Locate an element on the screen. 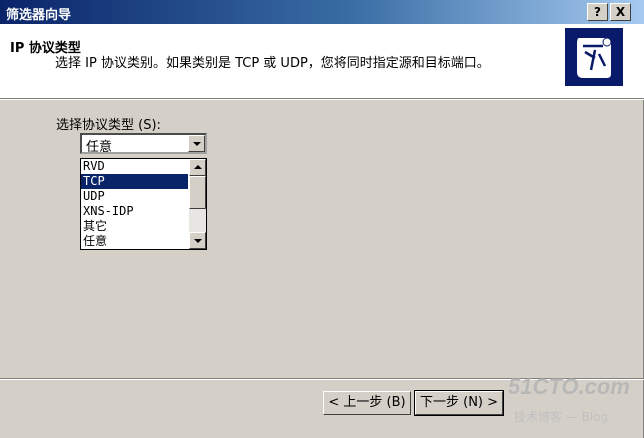 This screenshot has height=438, width=644. scroll-down-button is located at coordinates (197, 240).